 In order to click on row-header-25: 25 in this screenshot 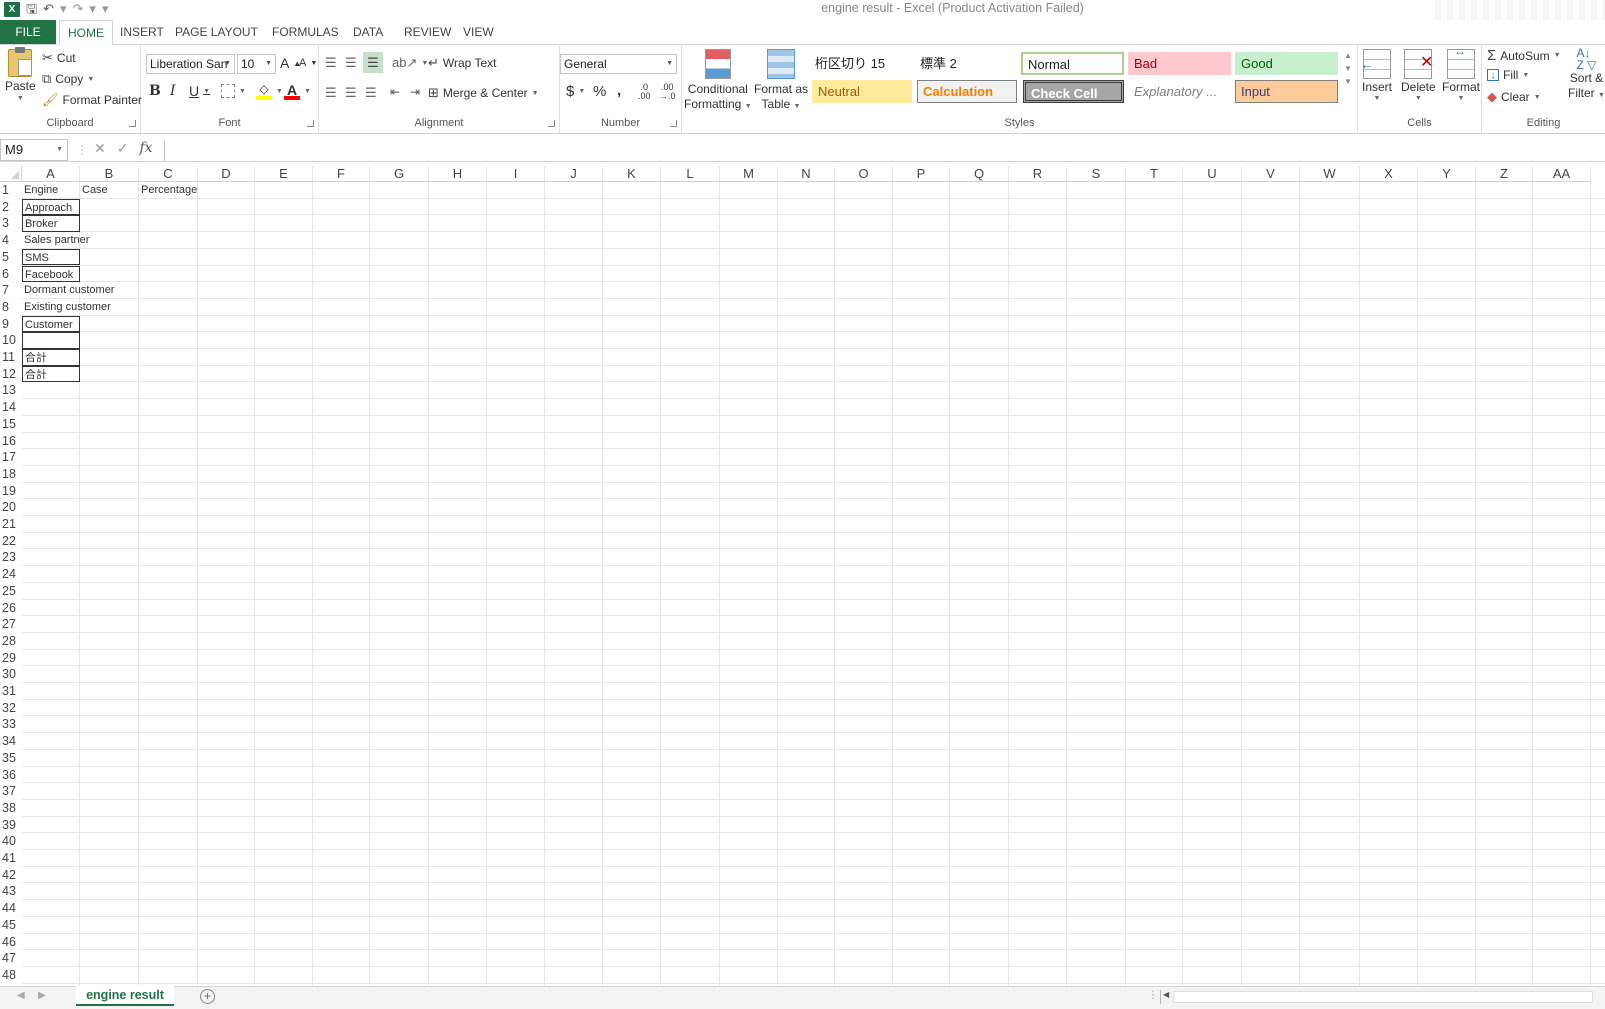, I will do `click(11, 591)`.